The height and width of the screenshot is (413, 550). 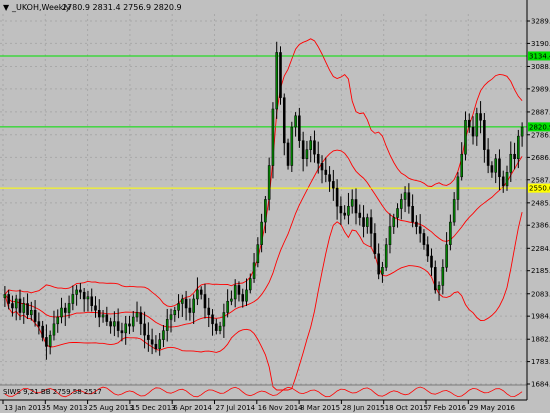 What do you see at coordinates (540, 67) in the screenshot?
I see `price-tick-label: 3088.0` at bounding box center [540, 67].